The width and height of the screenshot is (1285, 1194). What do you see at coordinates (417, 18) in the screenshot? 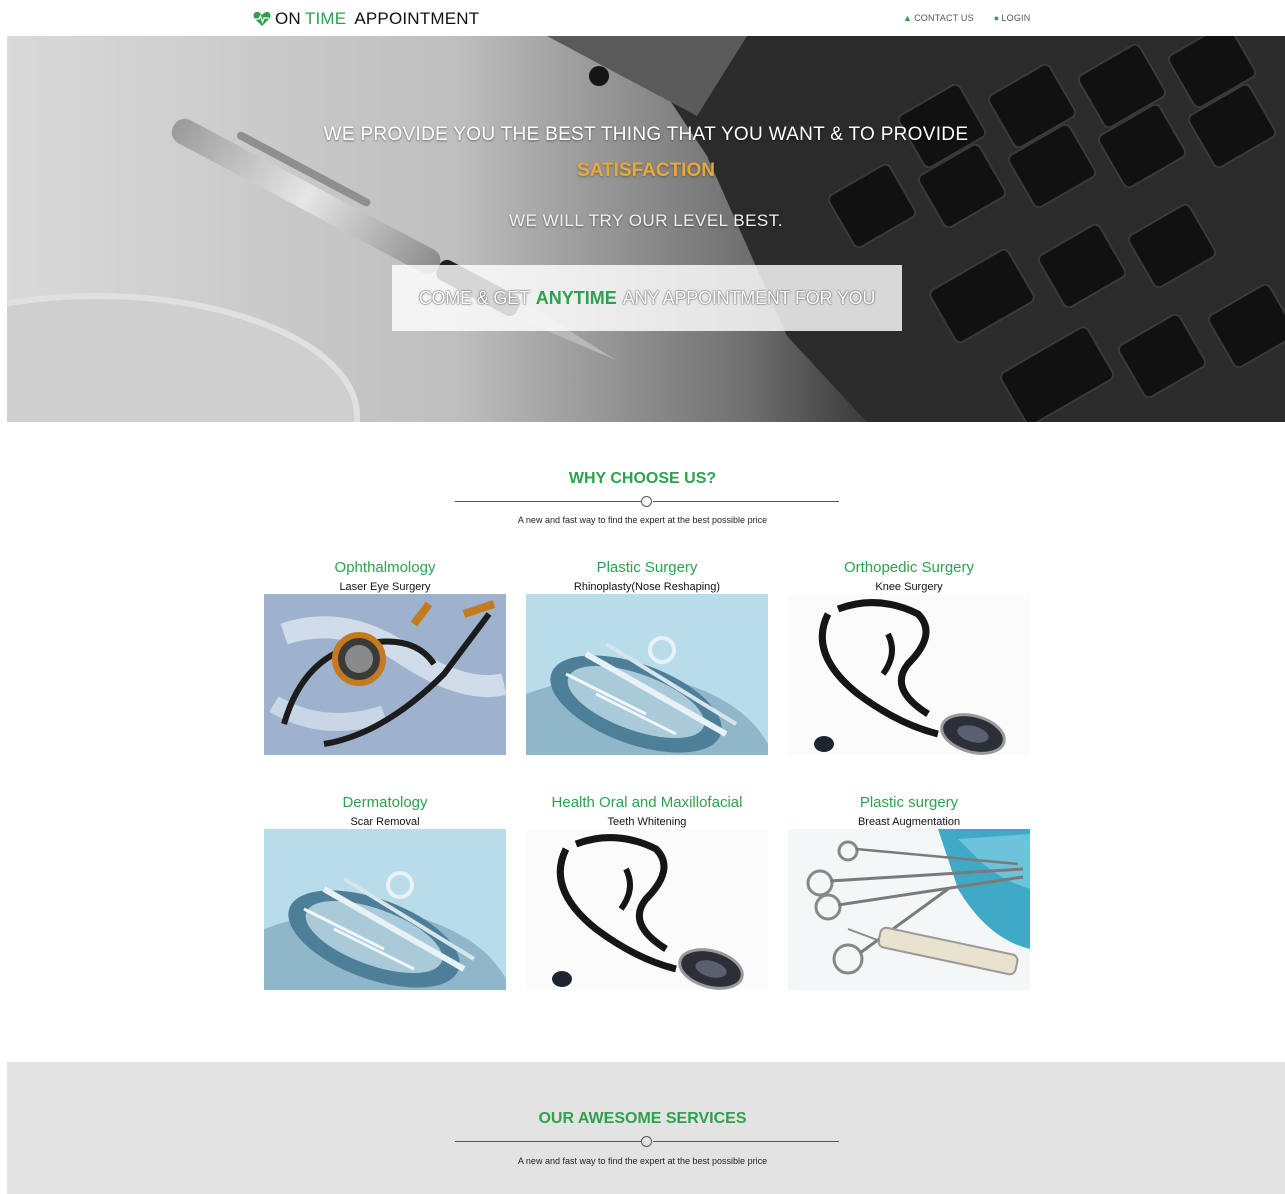
I see `logo-text-appointment: APPOINTMENT` at bounding box center [417, 18].